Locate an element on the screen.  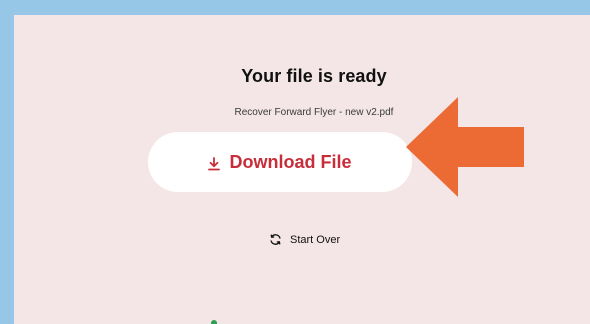
start-over-button: Start Over is located at coordinates (304, 239).